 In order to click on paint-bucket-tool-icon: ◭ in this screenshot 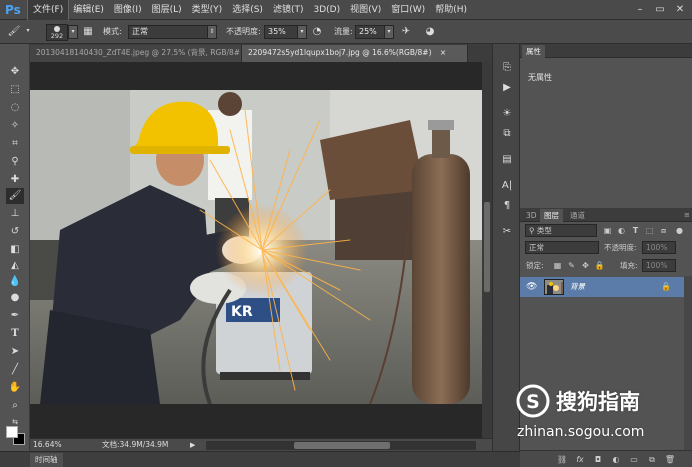, I will do `click(15, 266)`.